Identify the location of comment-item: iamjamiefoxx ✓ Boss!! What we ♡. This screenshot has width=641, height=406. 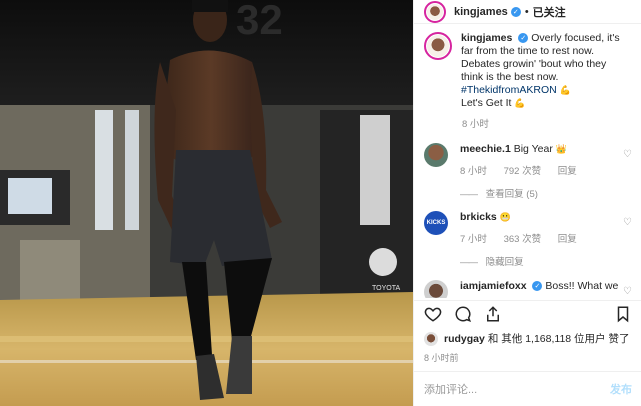
(527, 289).